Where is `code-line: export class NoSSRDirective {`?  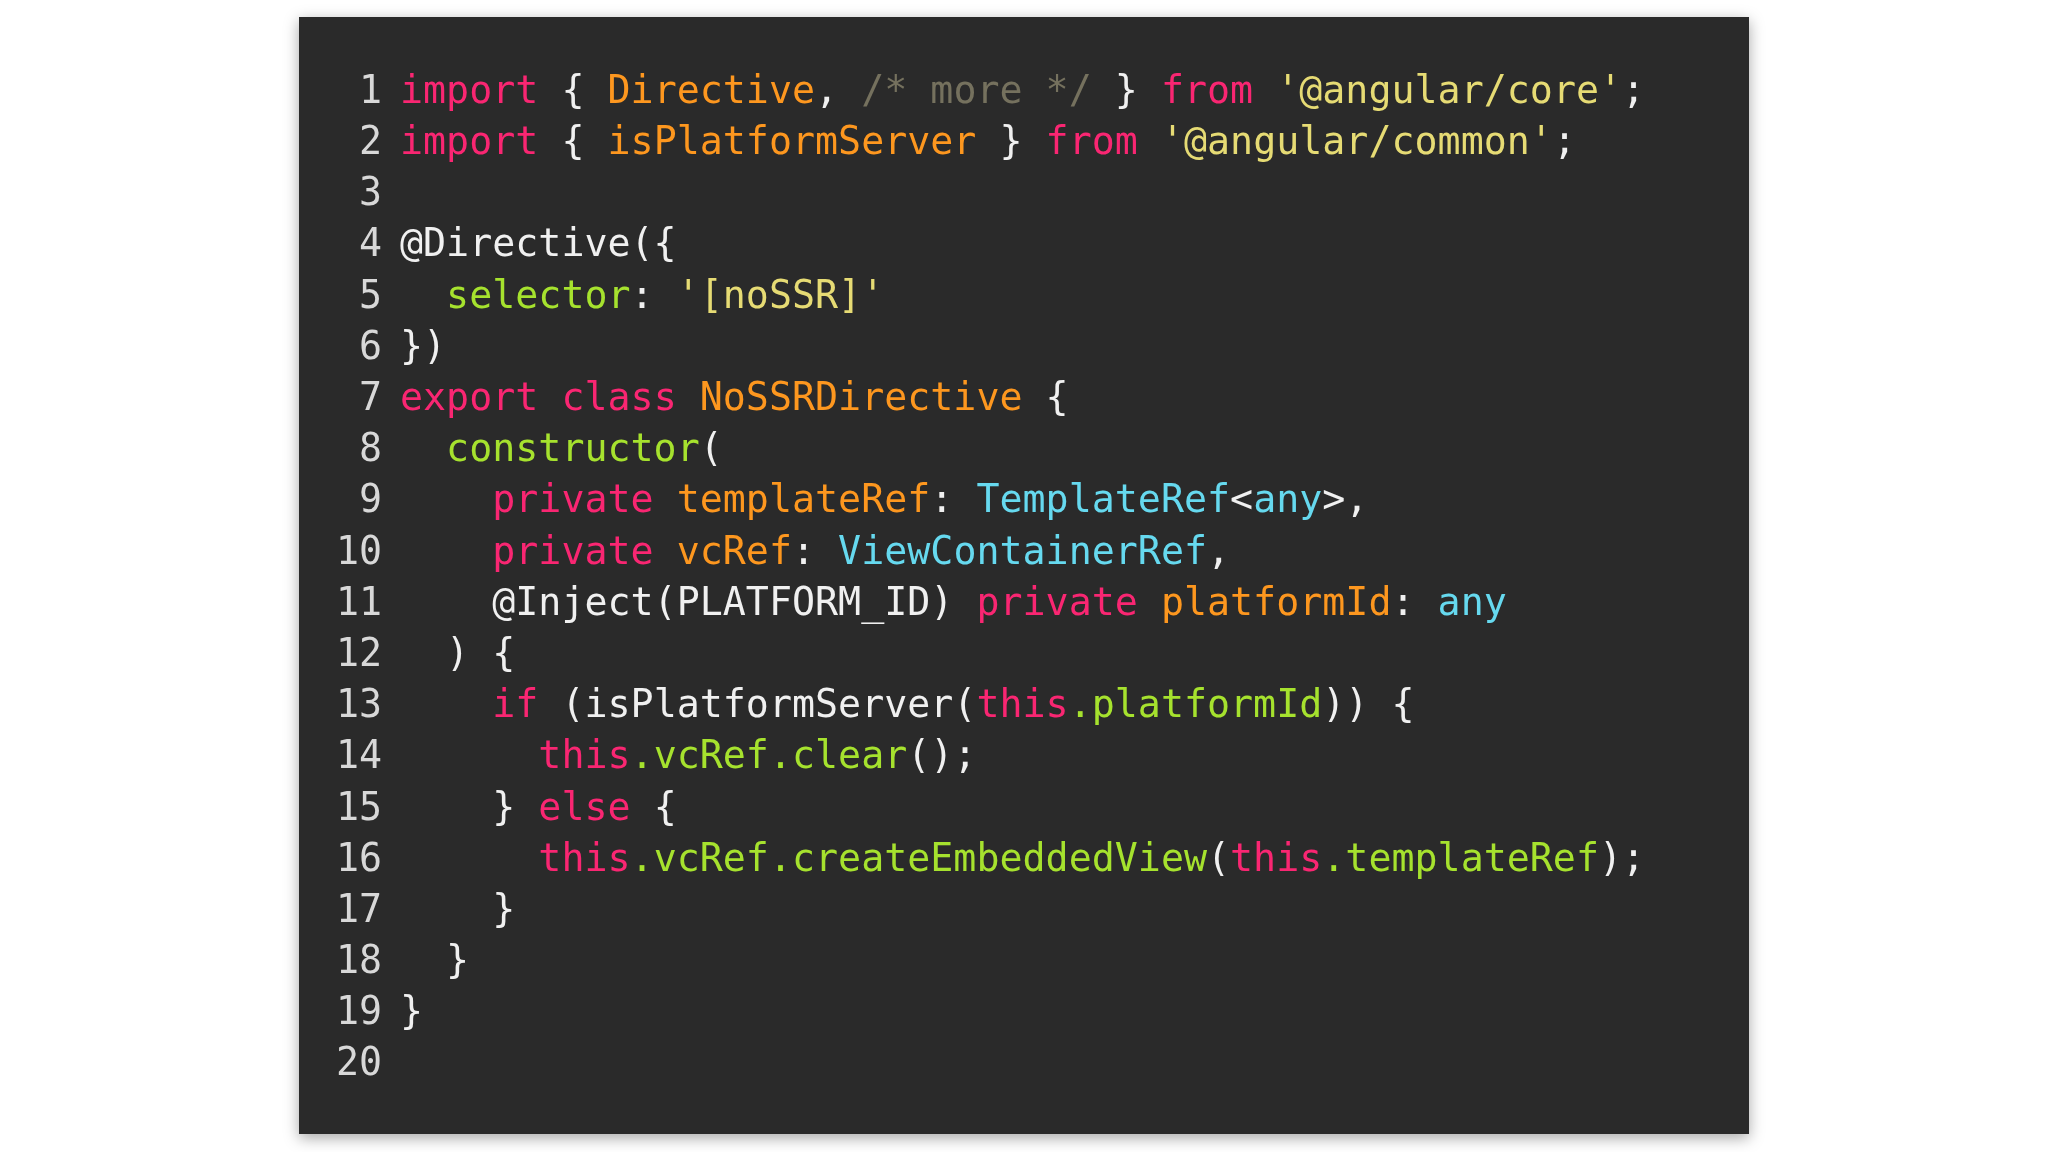 code-line: export class NoSSRDirective { is located at coordinates (734, 397).